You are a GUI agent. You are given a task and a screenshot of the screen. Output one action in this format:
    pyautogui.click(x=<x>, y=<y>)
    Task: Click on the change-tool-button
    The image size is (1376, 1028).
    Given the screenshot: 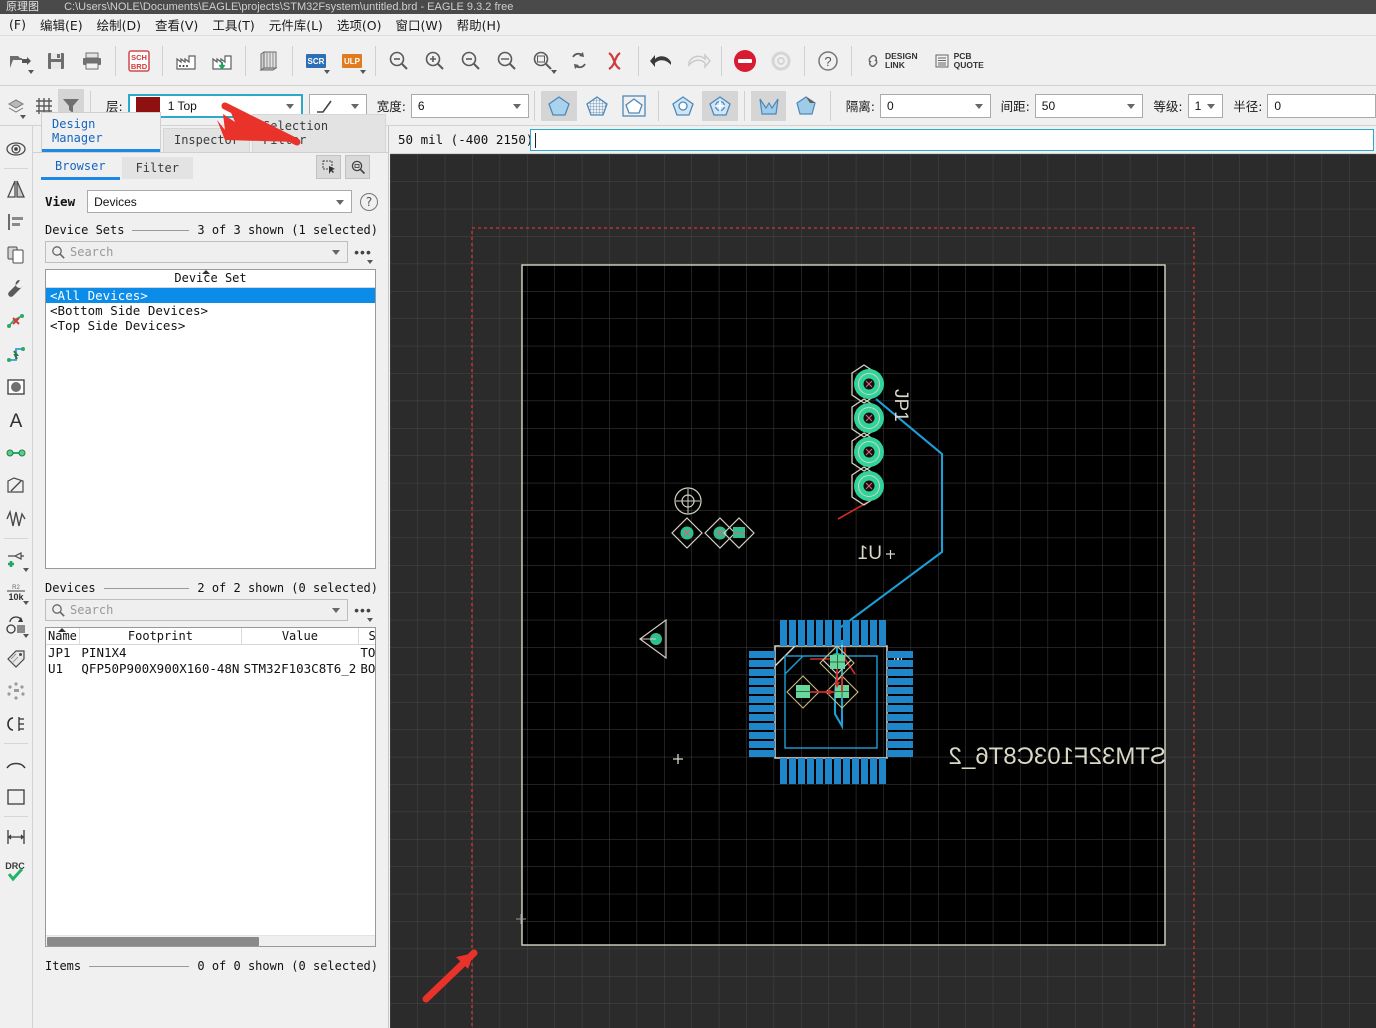 What is the action you would take?
    pyautogui.click(x=15, y=287)
    